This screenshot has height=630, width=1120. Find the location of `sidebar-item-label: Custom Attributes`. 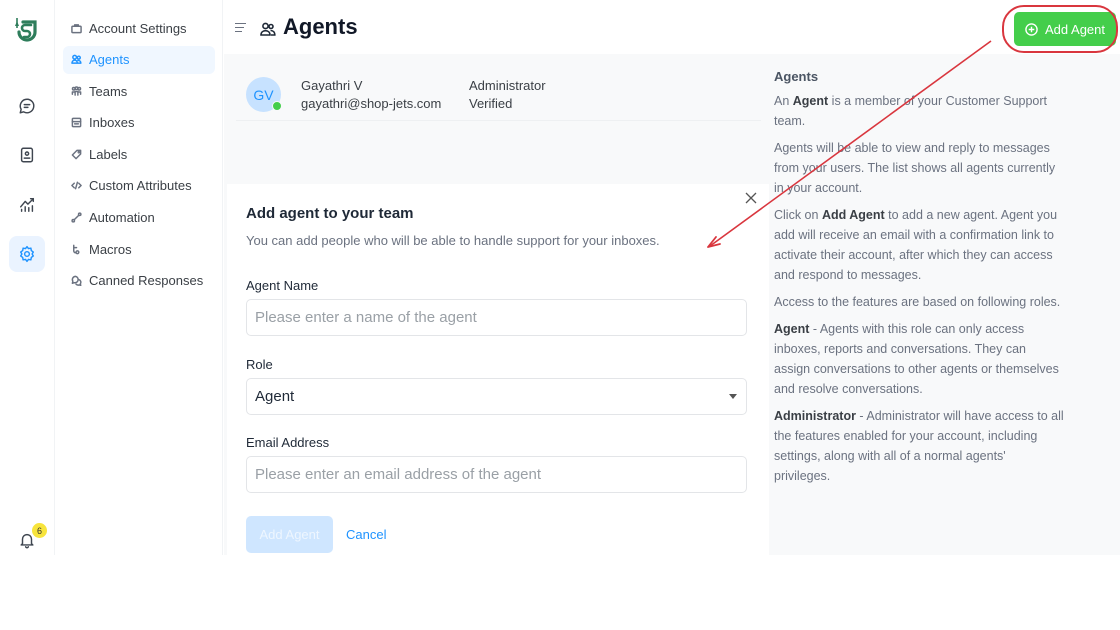

sidebar-item-label: Custom Attributes is located at coordinates (140, 186).